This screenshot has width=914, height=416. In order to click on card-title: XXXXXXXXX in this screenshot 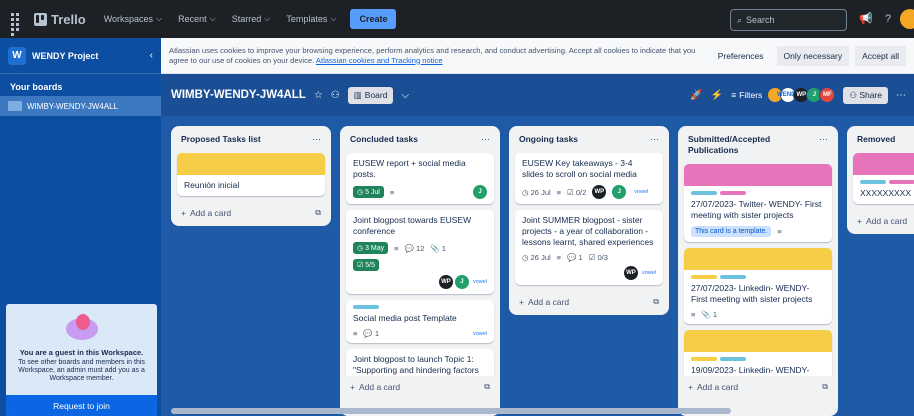, I will do `click(886, 193)`.